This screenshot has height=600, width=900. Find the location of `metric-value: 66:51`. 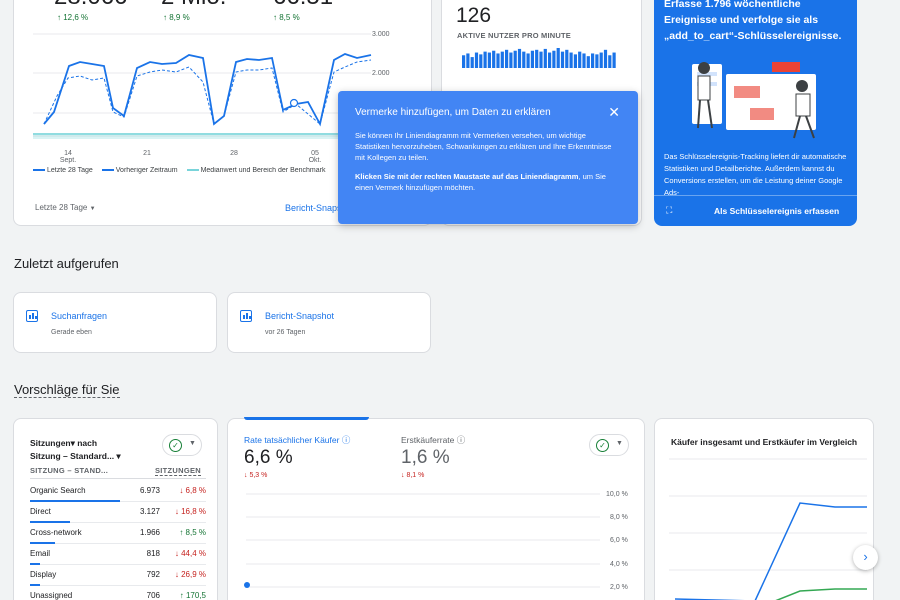

metric-value: 66:51 is located at coordinates (303, 5).